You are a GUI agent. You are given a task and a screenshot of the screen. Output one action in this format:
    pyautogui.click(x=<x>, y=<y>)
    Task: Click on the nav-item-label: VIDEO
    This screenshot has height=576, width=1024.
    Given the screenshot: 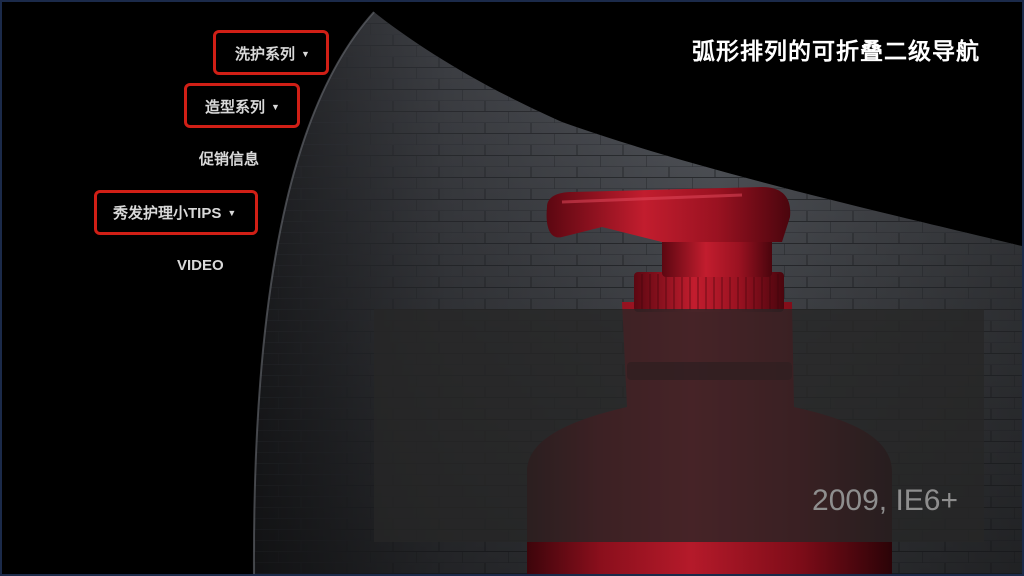 What is the action you would take?
    pyautogui.click(x=200, y=265)
    